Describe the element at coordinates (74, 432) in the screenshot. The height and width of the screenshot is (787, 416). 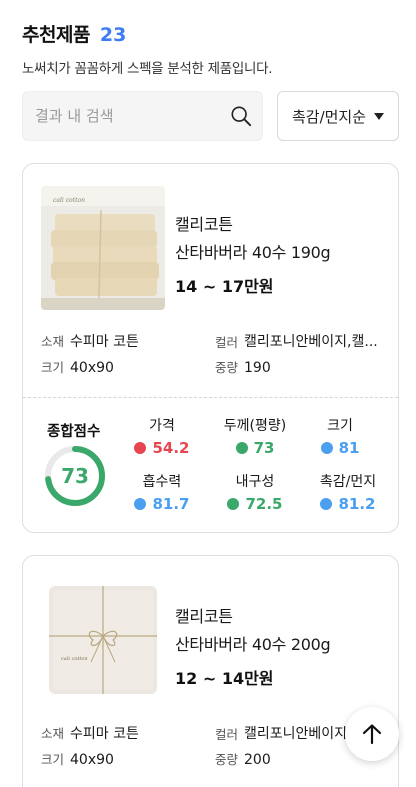
I see `total-score-label: 종합점수` at that location.